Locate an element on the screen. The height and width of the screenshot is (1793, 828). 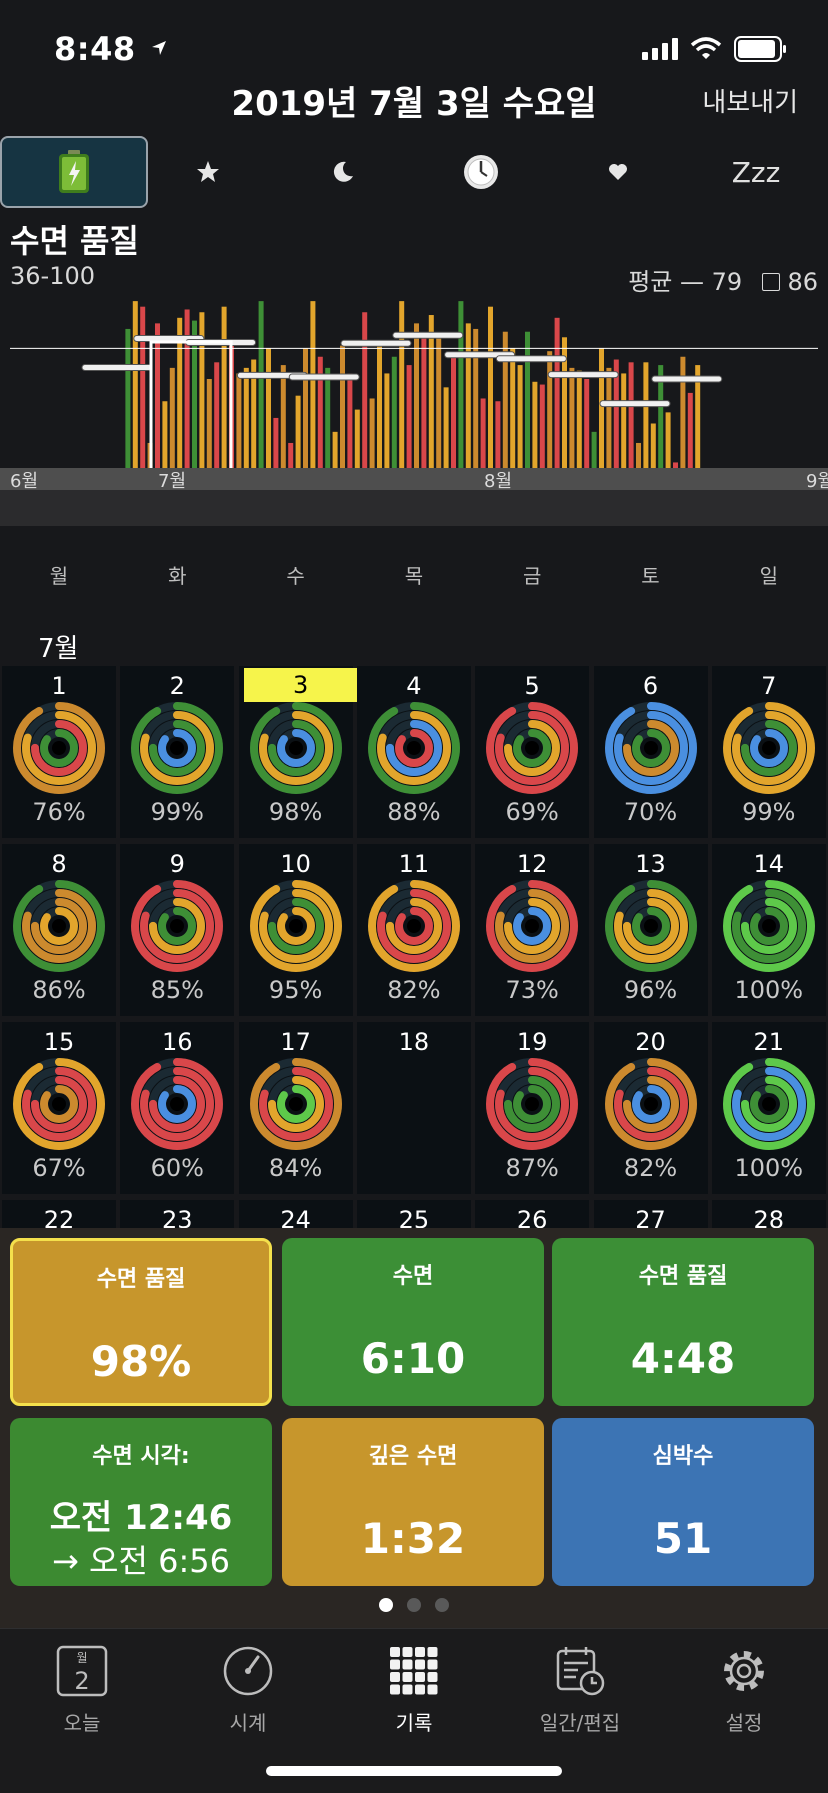
calendar-day: 20 82% is located at coordinates (650, 1108).